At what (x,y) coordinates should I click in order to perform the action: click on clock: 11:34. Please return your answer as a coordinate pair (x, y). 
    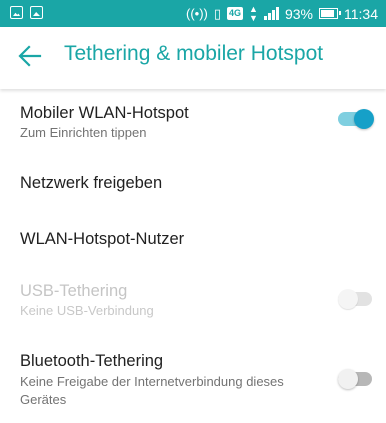
    Looking at the image, I should click on (361, 13).